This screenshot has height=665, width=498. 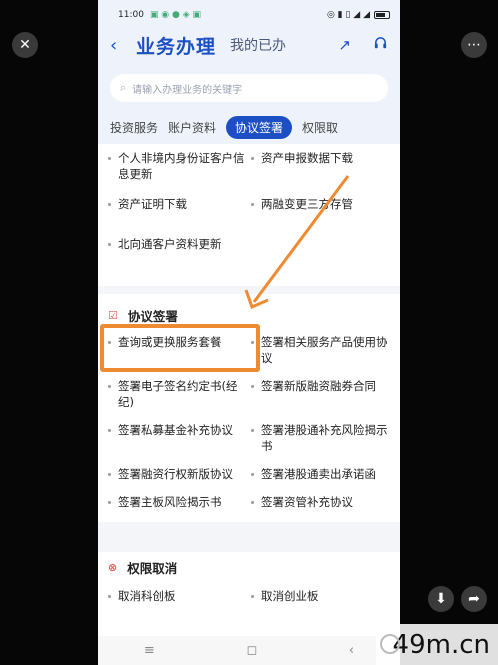 What do you see at coordinates (390, 644) in the screenshot?
I see `watermark-logo-icon` at bounding box center [390, 644].